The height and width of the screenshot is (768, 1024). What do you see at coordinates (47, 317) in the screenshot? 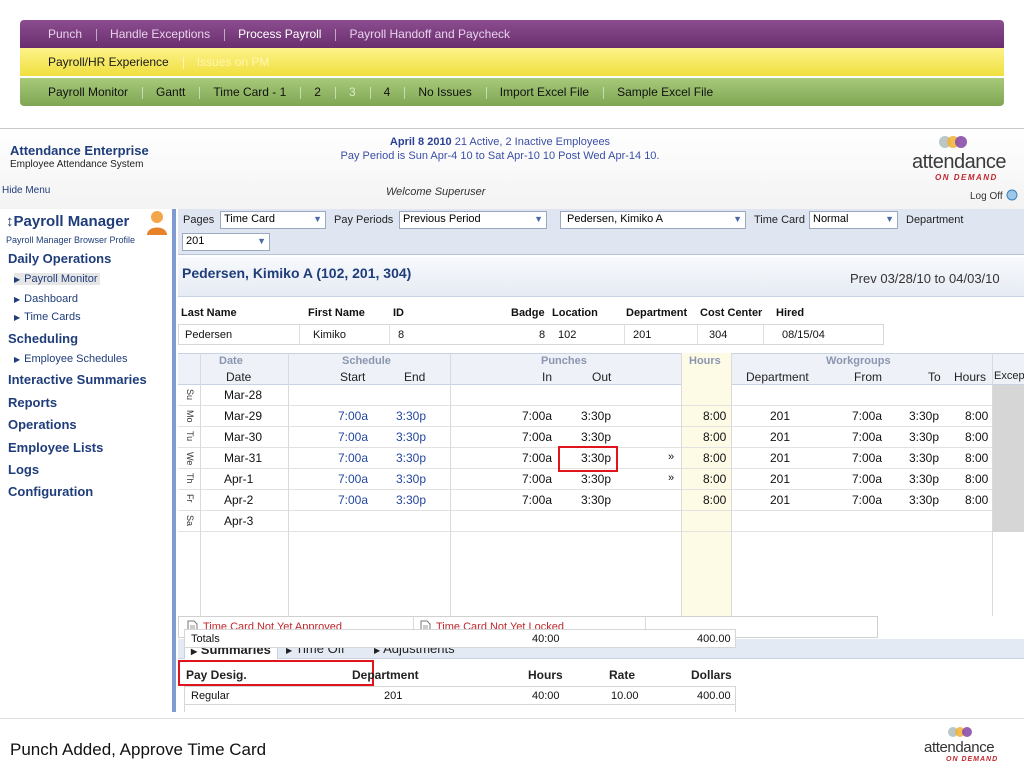
I see `menu-time-cards: ▶ Time Cards` at bounding box center [47, 317].